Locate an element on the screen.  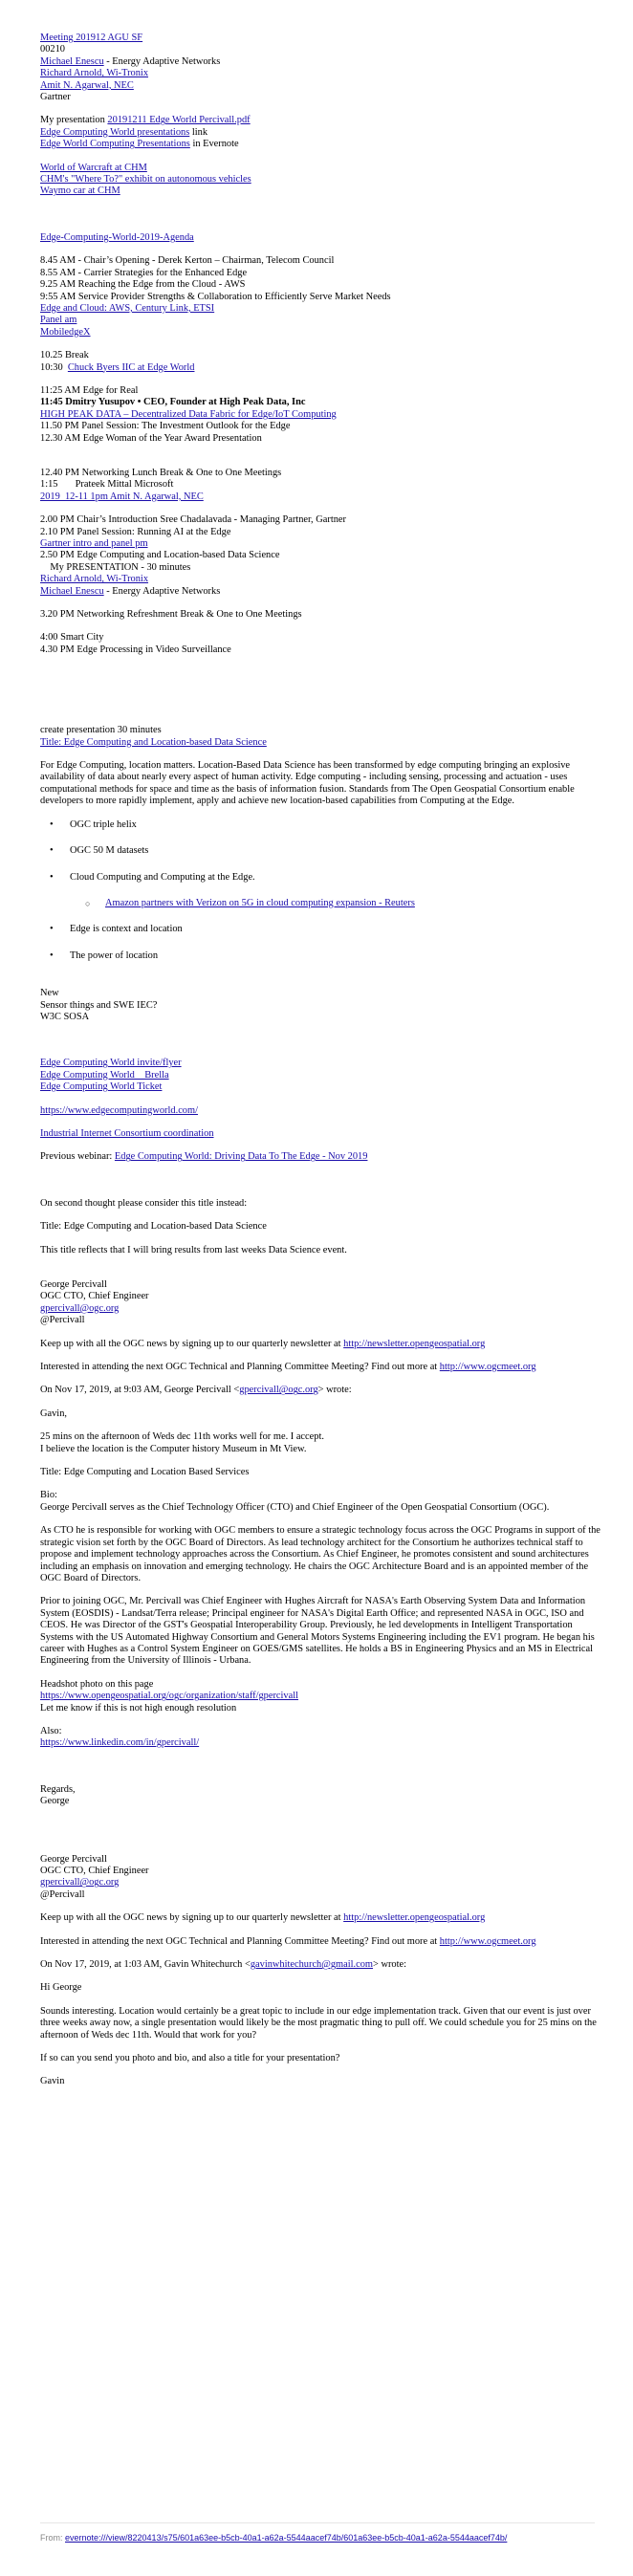
list-item: OGC triple helix is located at coordinates (322, 825).